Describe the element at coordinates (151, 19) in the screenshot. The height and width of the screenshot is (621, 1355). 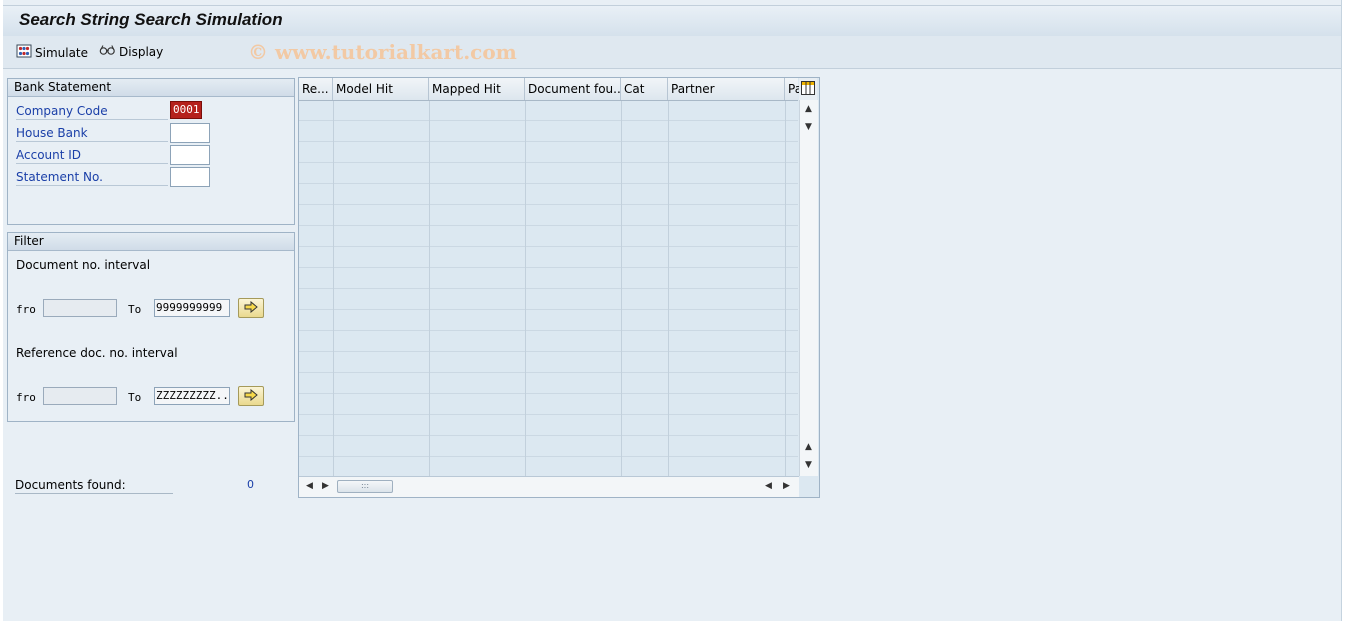
I see `page-title: Search String Search Simulation` at that location.